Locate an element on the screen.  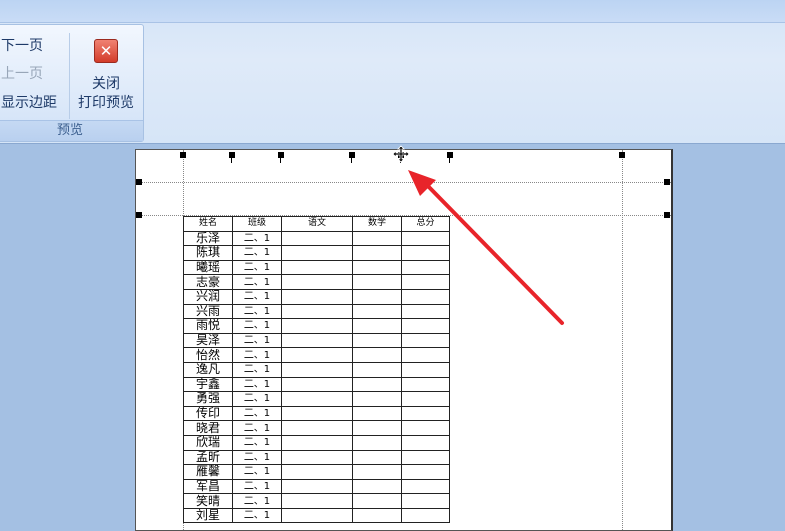
red-arrow-annotation is located at coordinates (486, 247).